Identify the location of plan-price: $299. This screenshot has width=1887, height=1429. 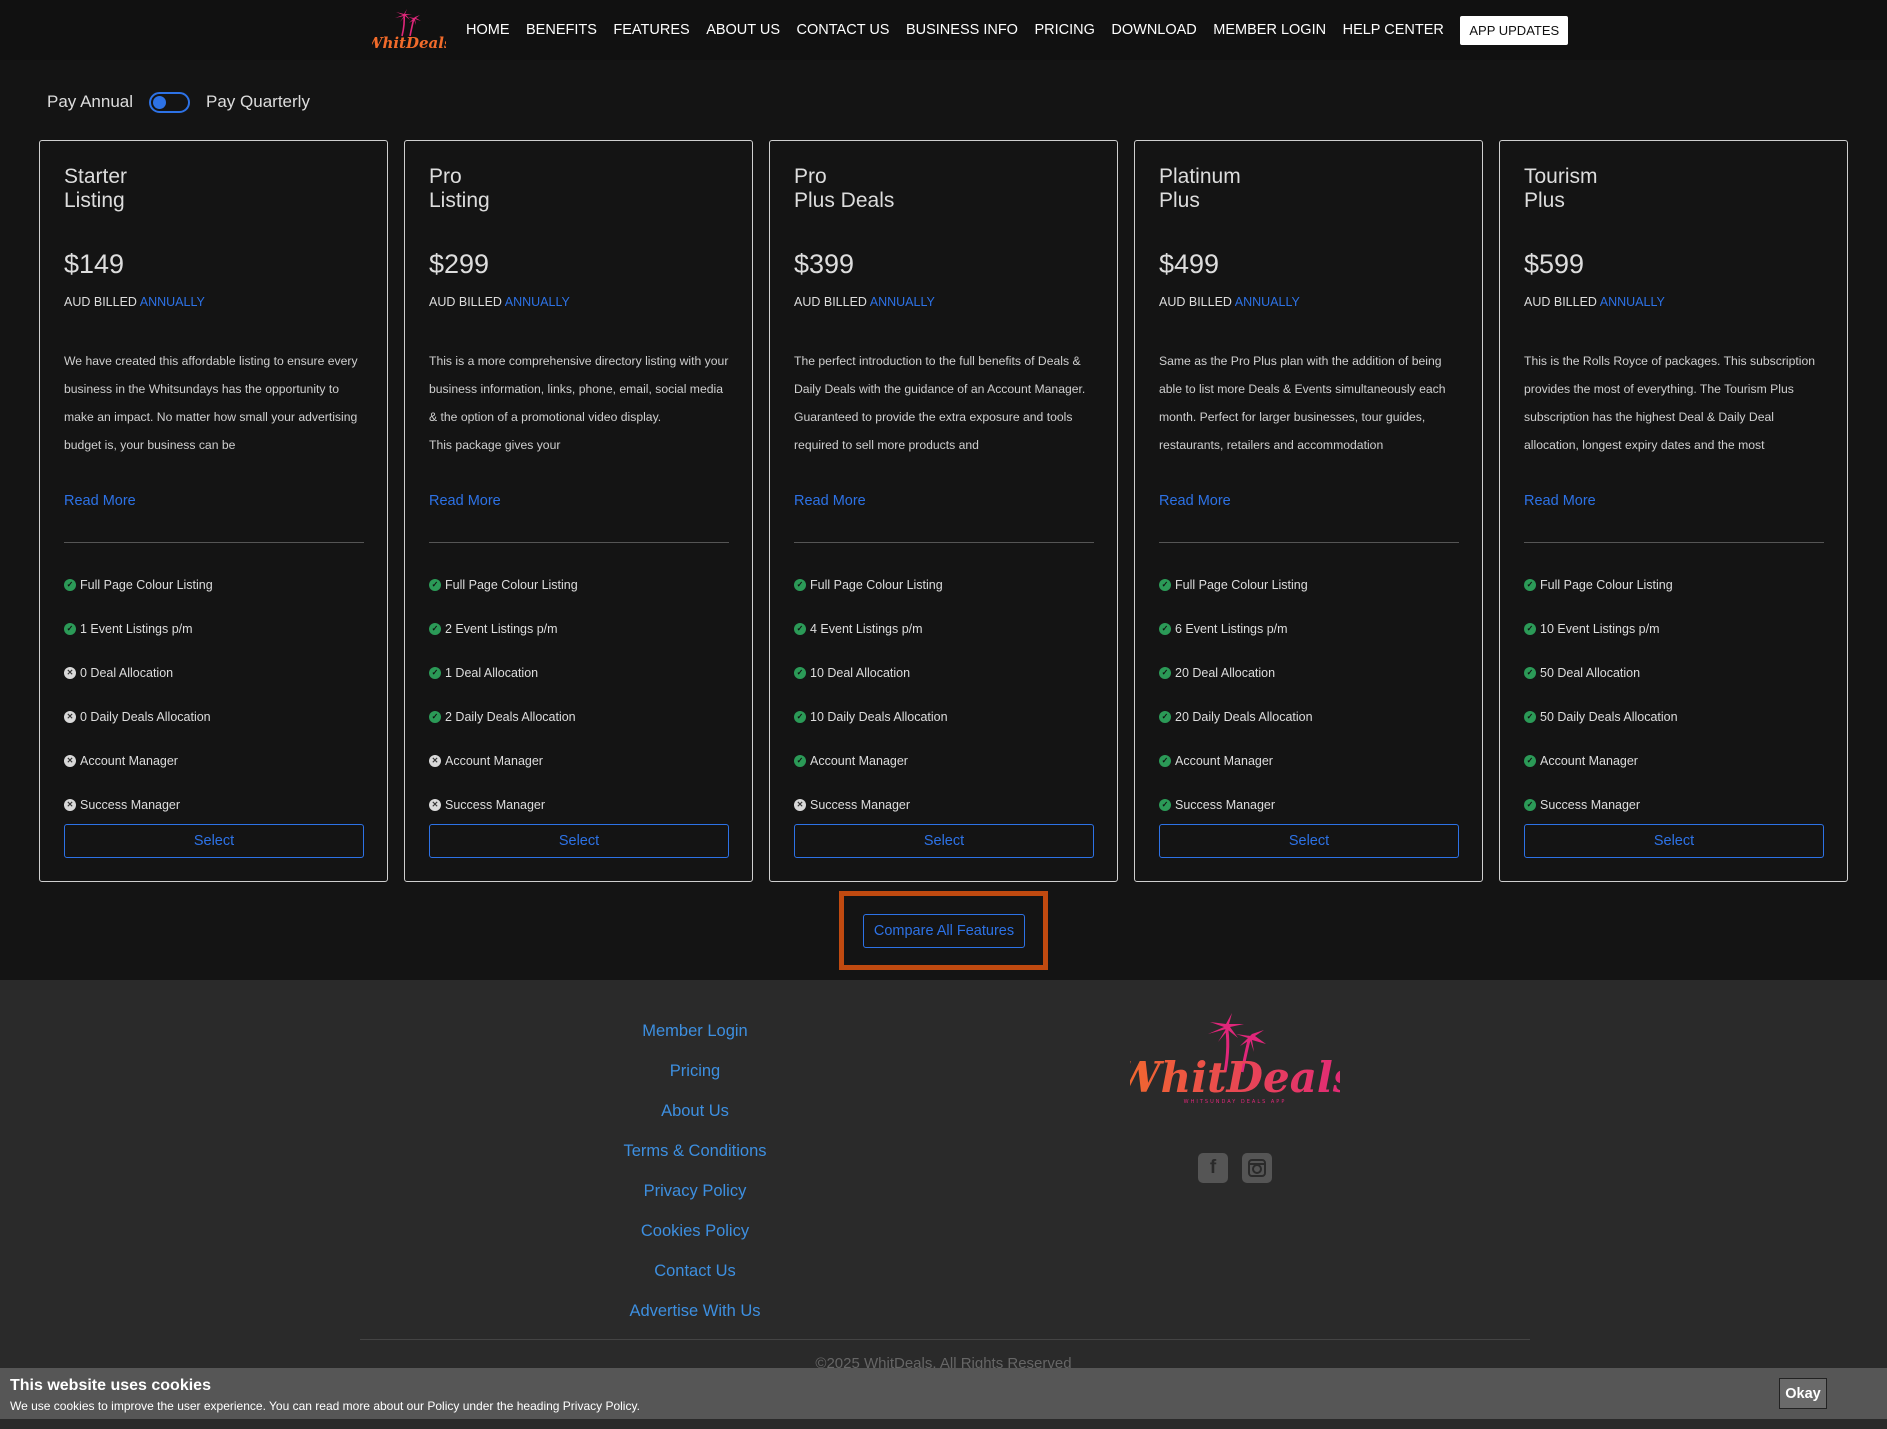
(459, 264).